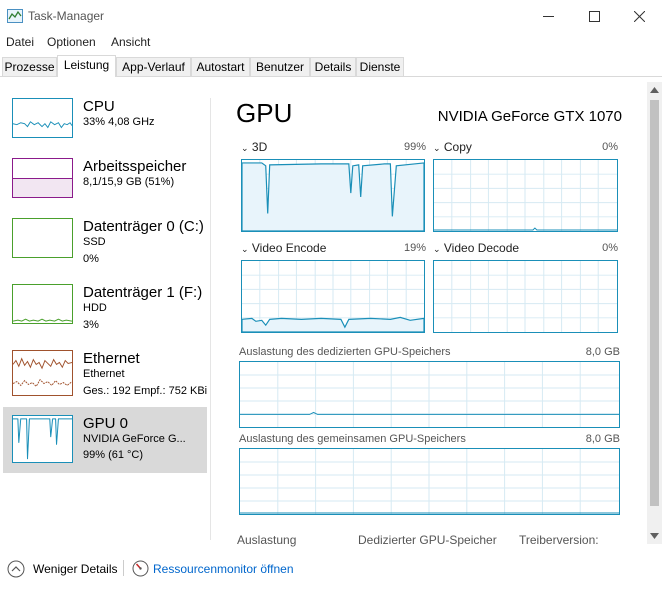 The width and height of the screenshot is (662, 594). I want to click on tab-details: Details, so click(333, 66).